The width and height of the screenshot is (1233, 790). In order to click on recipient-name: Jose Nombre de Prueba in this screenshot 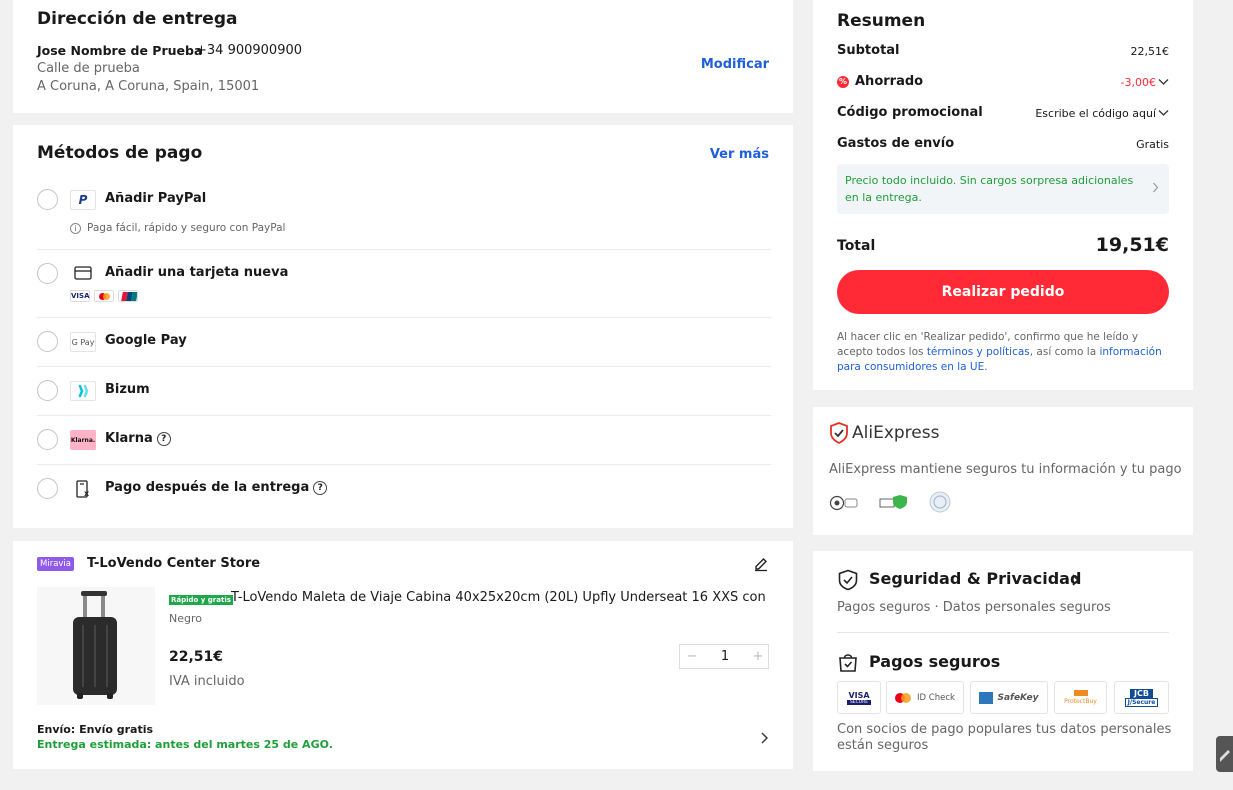, I will do `click(120, 50)`.